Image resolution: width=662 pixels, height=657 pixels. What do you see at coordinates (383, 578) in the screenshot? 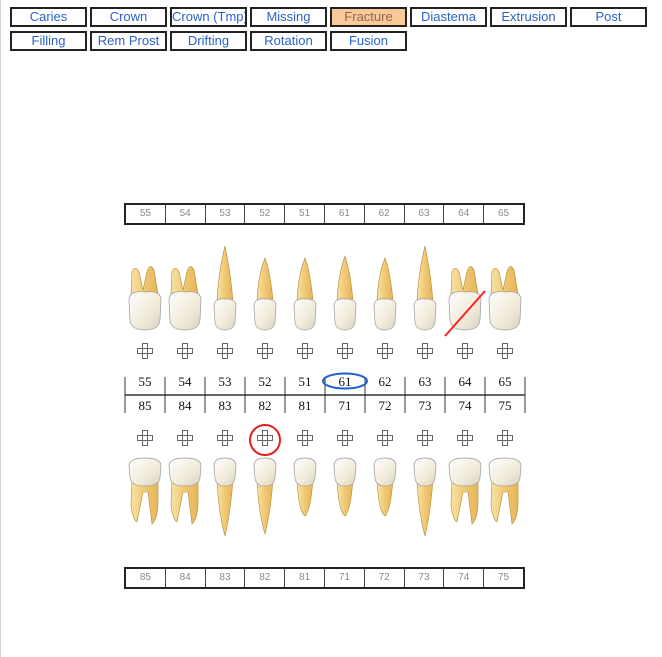
I see `lower-strip-tooth-72: 72` at bounding box center [383, 578].